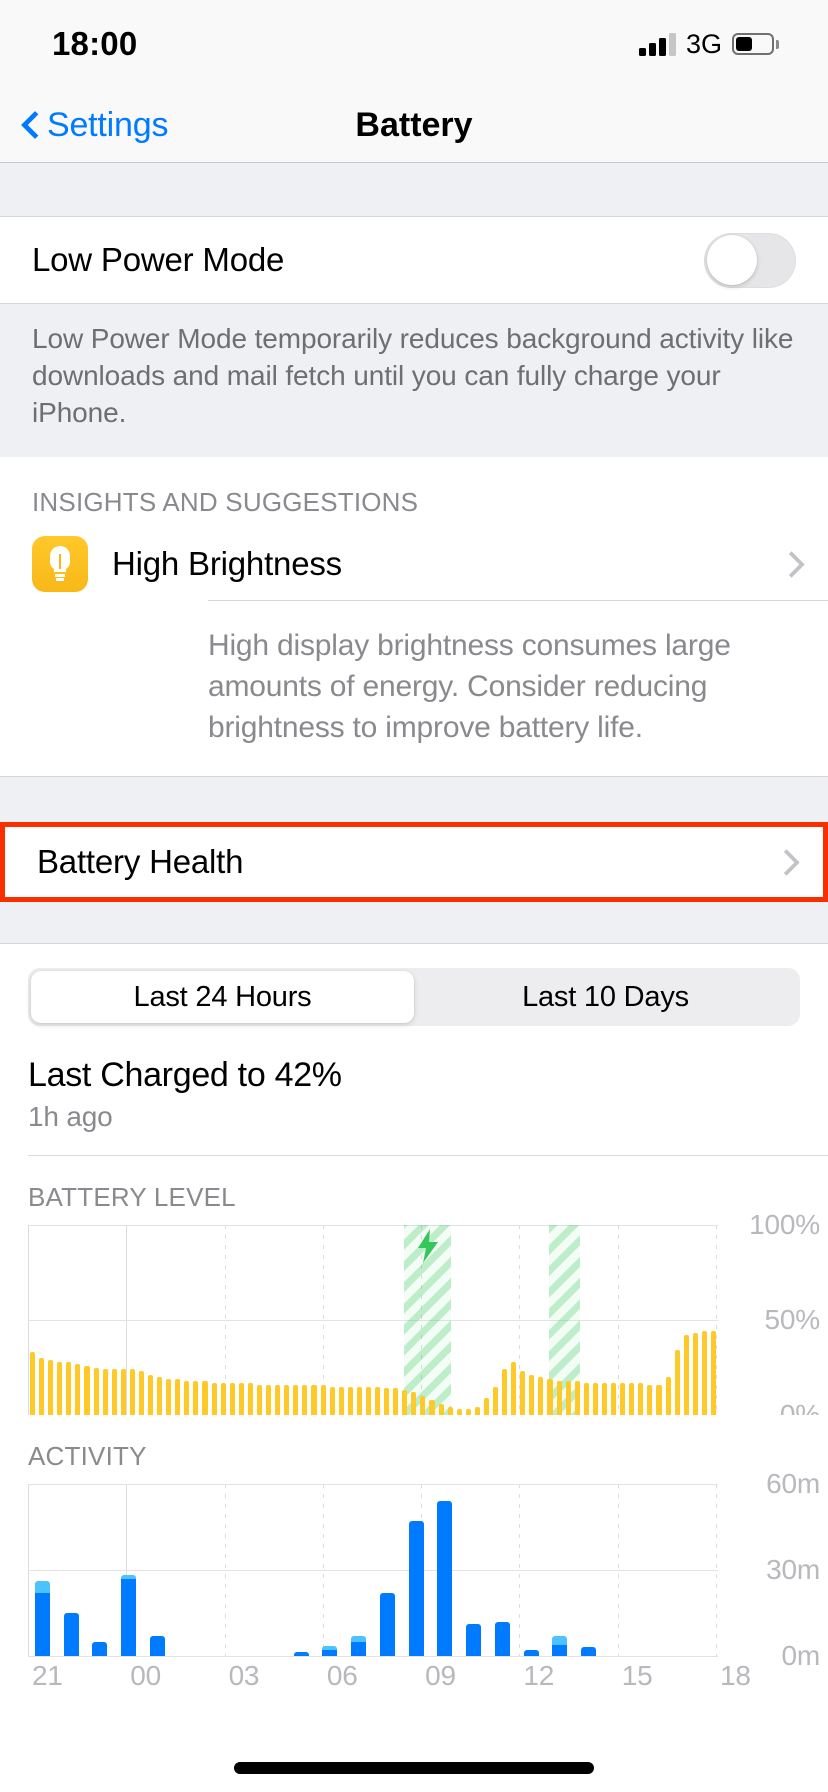 This screenshot has width=828, height=1792. Describe the element at coordinates (227, 563) in the screenshot. I see `insight-title: High Brightness` at that location.